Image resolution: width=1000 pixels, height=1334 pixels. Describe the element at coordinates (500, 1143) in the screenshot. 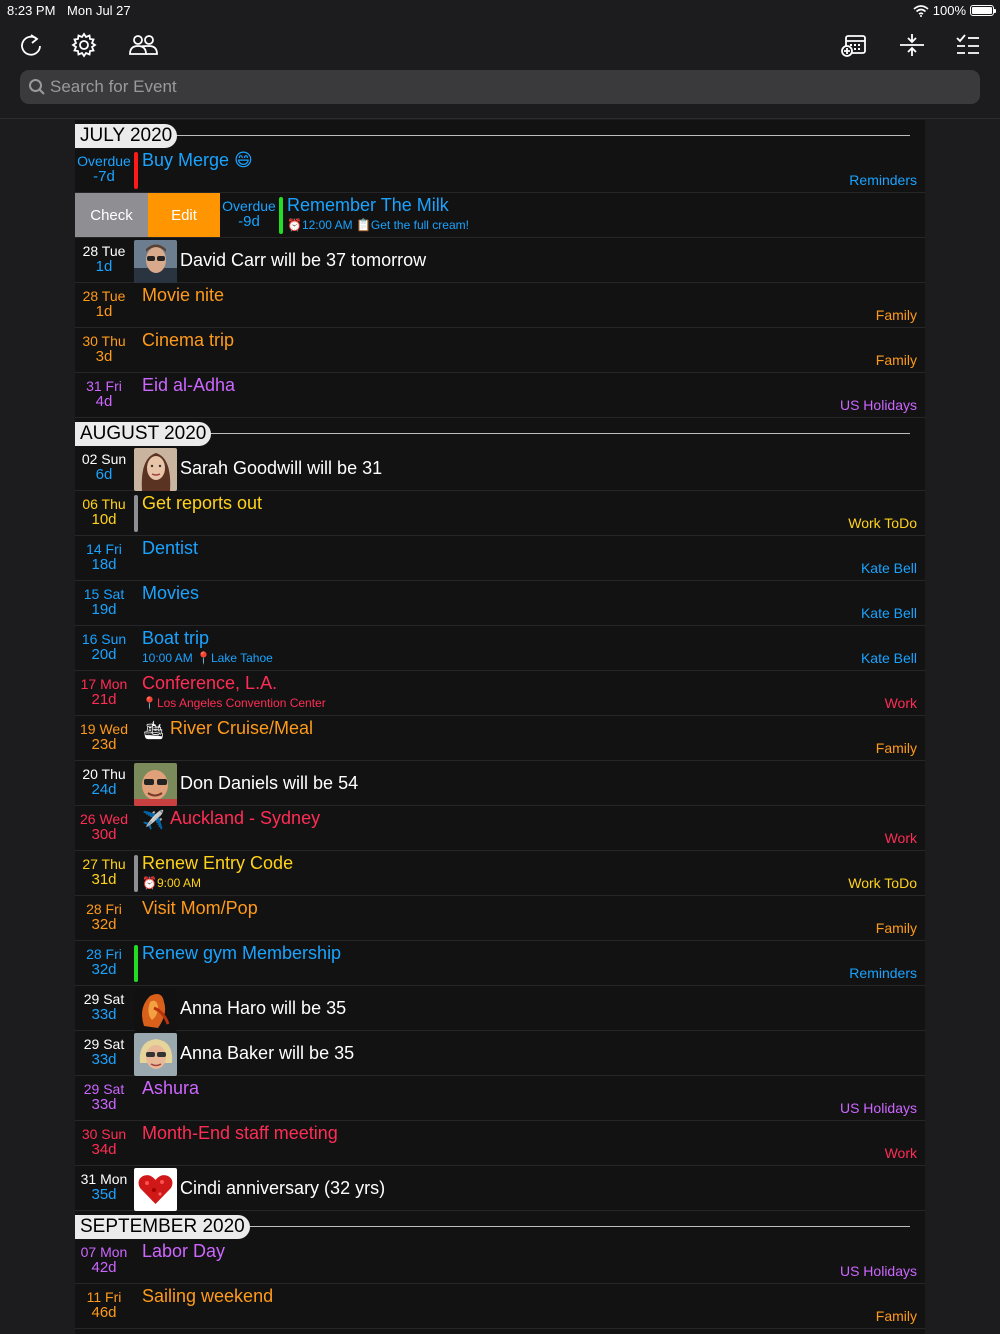

I see `event-row: 30 Sun 34d Month-End staff meeting Work` at that location.